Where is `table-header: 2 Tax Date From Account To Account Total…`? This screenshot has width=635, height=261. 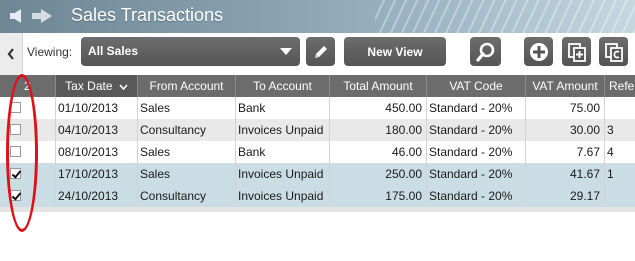 table-header: 2 Tax Date From Account To Account Total… is located at coordinates (317, 86).